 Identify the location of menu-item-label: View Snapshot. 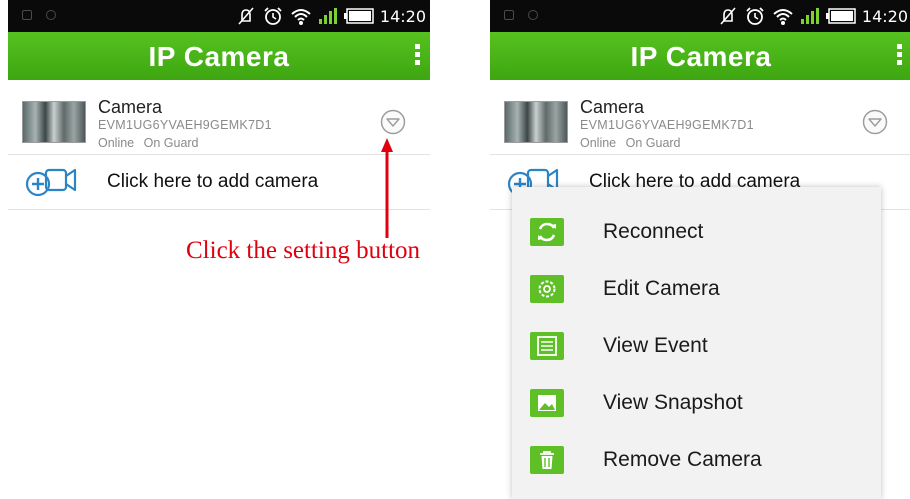
(673, 402).